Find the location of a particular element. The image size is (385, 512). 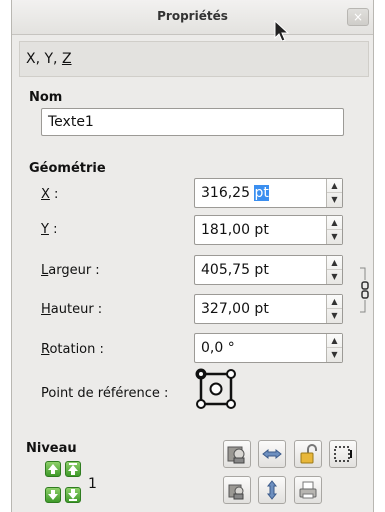

tab-xyz-accel: Z is located at coordinates (66, 59).